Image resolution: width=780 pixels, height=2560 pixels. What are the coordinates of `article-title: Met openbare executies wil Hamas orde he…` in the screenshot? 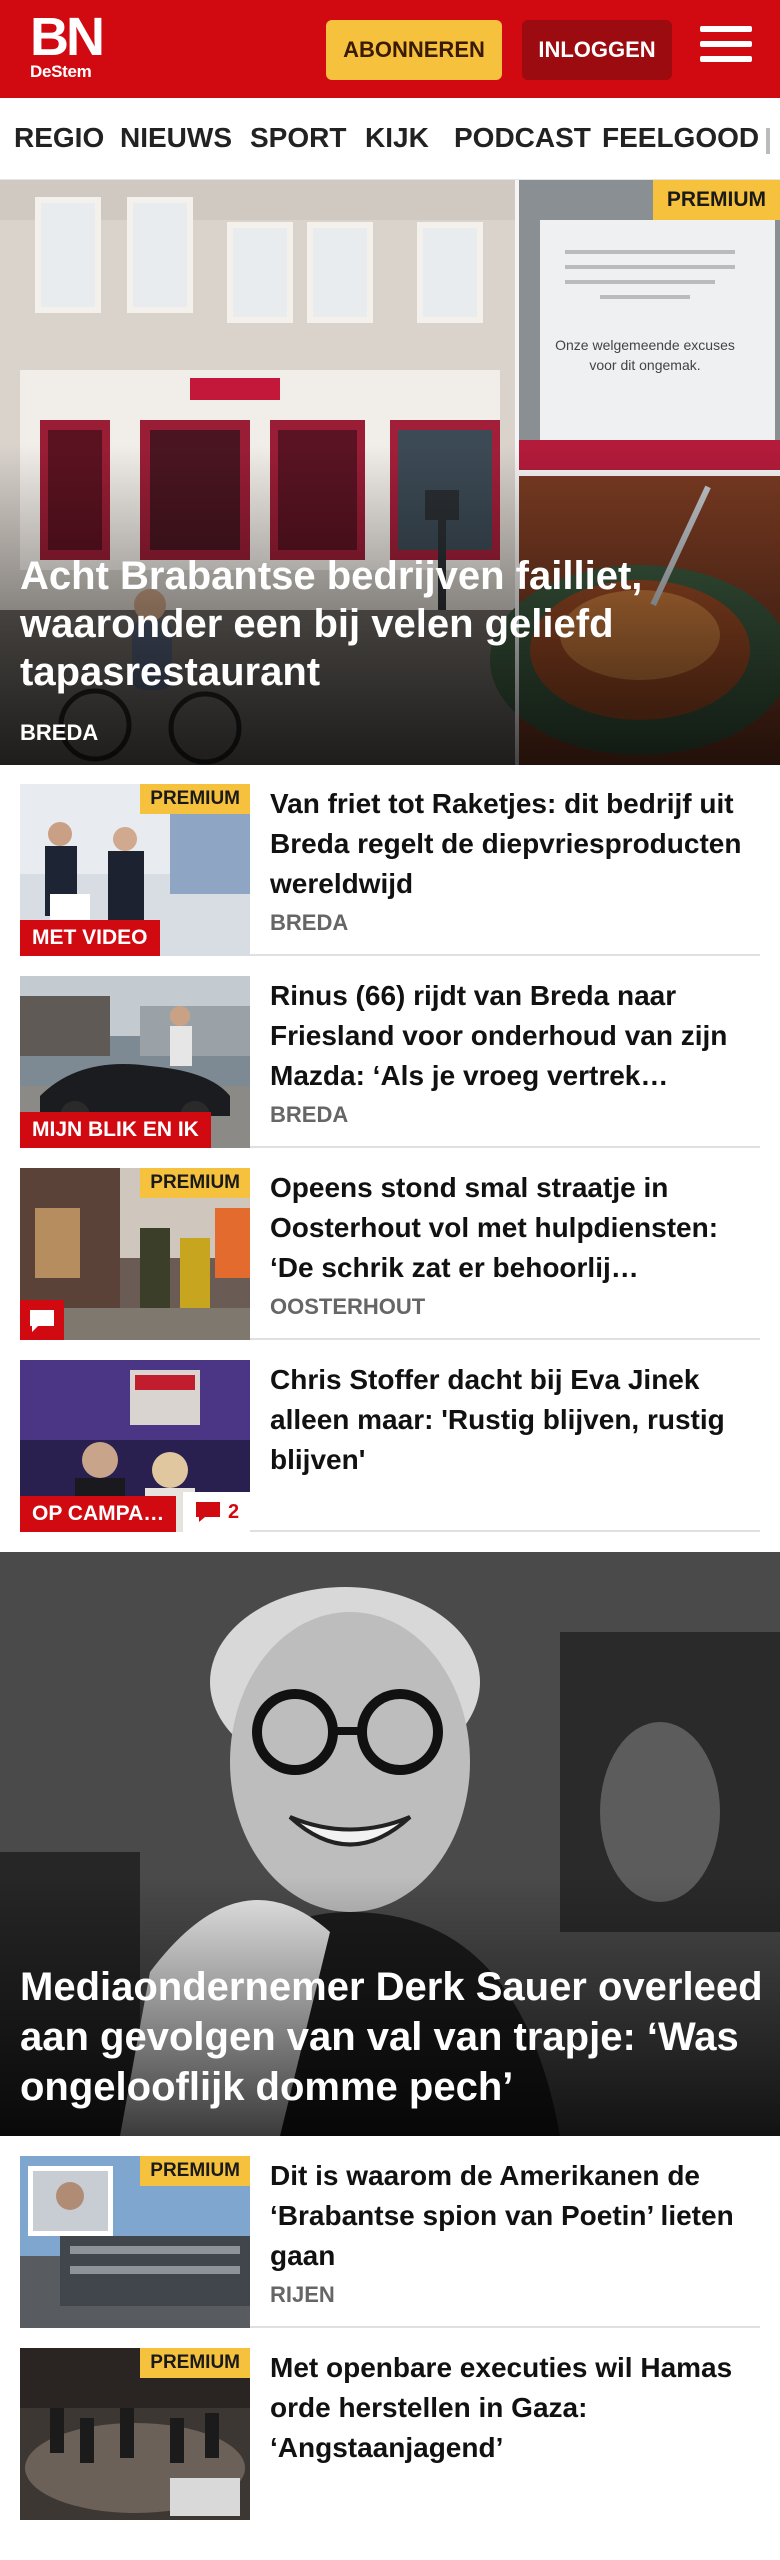 It's located at (510, 2409).